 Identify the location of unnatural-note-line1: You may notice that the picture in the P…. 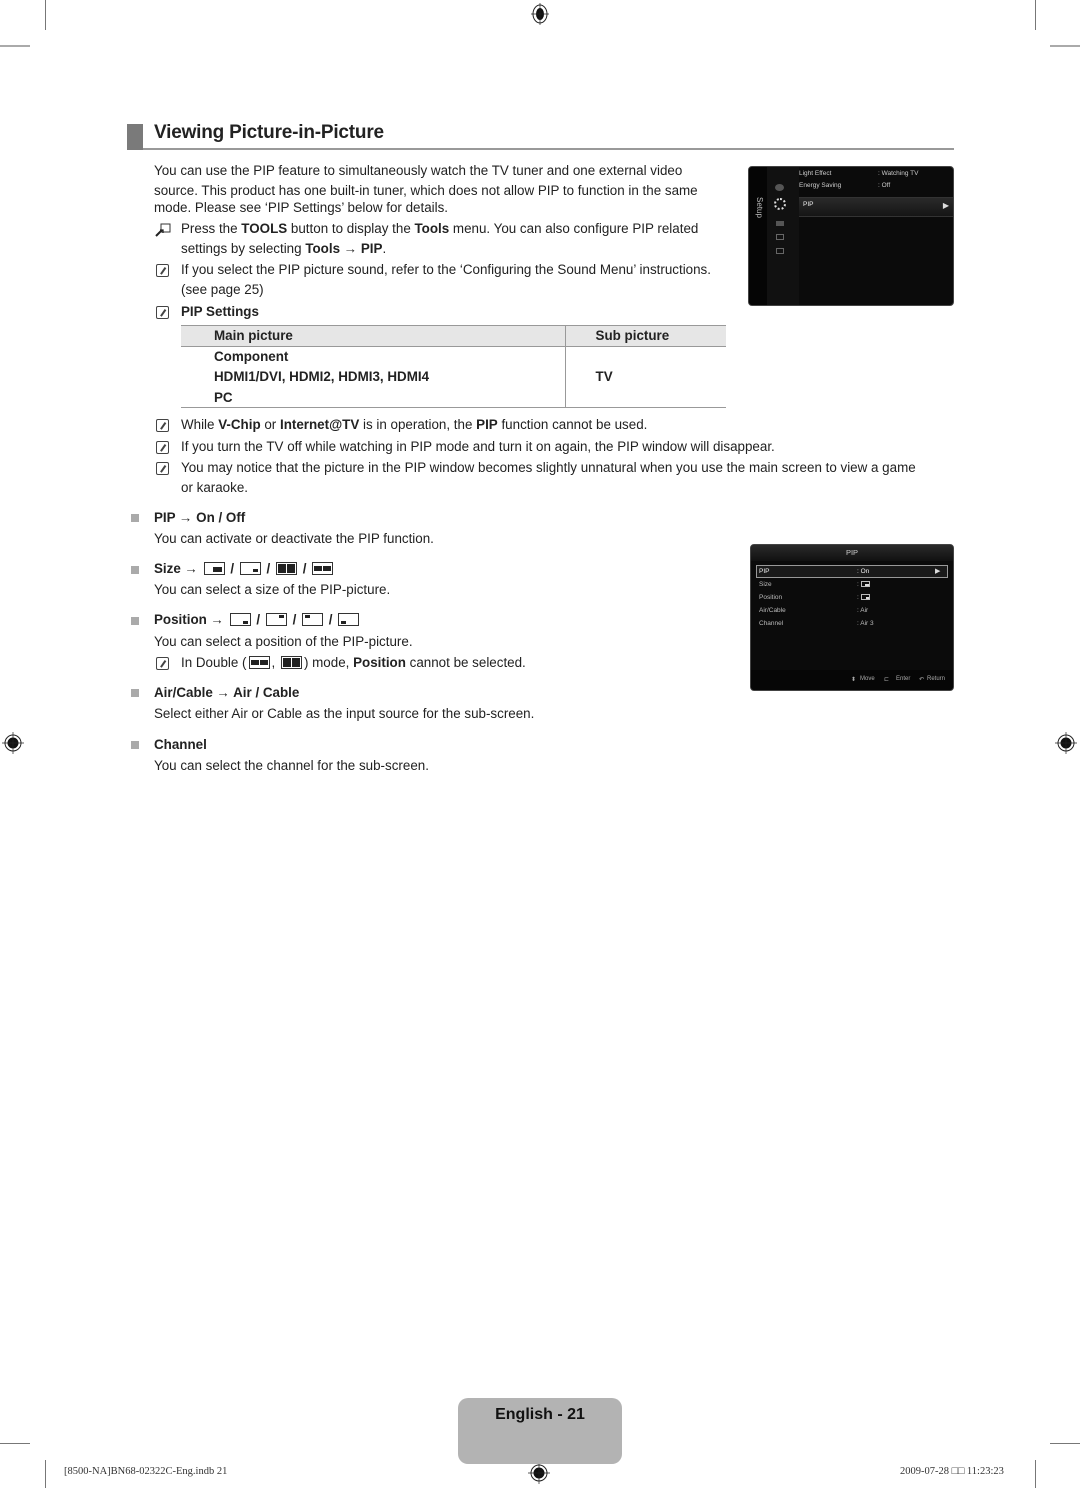
(548, 467).